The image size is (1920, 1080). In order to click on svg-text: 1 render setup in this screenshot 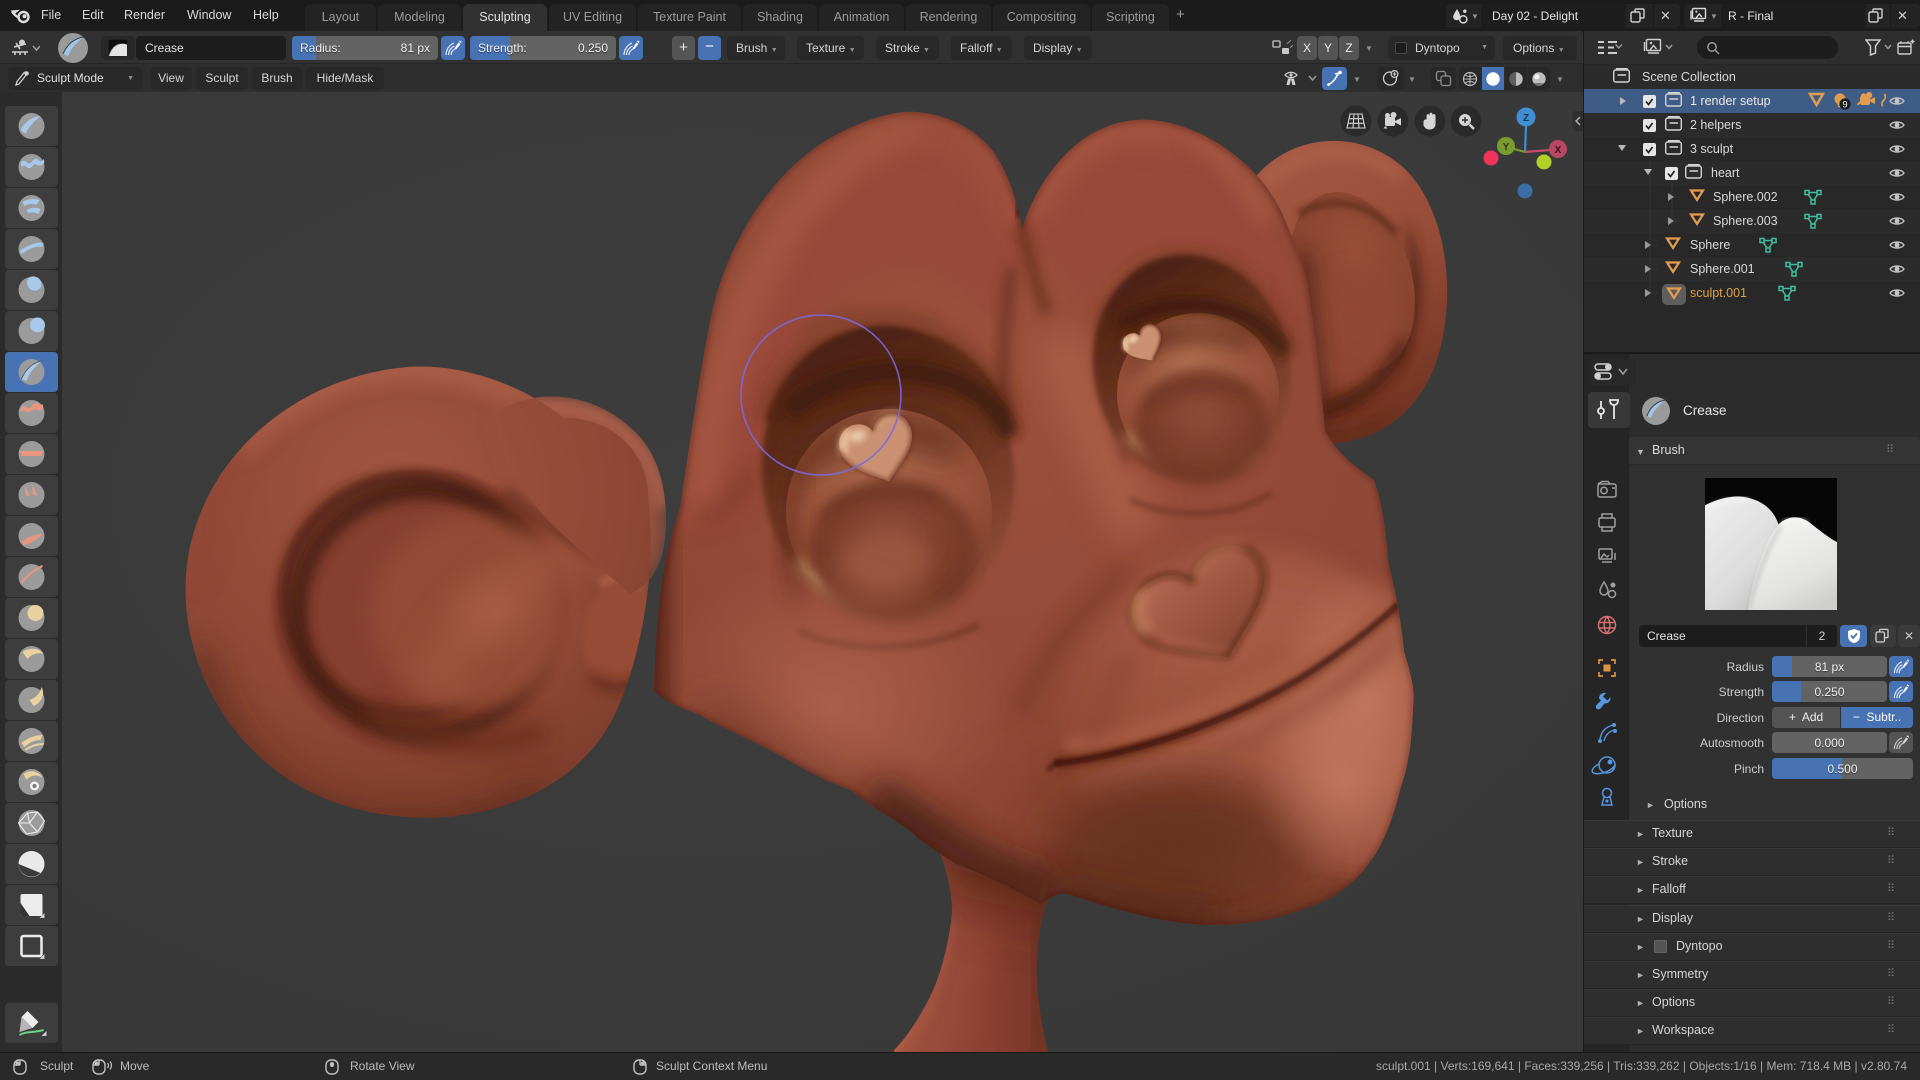, I will do `click(1730, 101)`.